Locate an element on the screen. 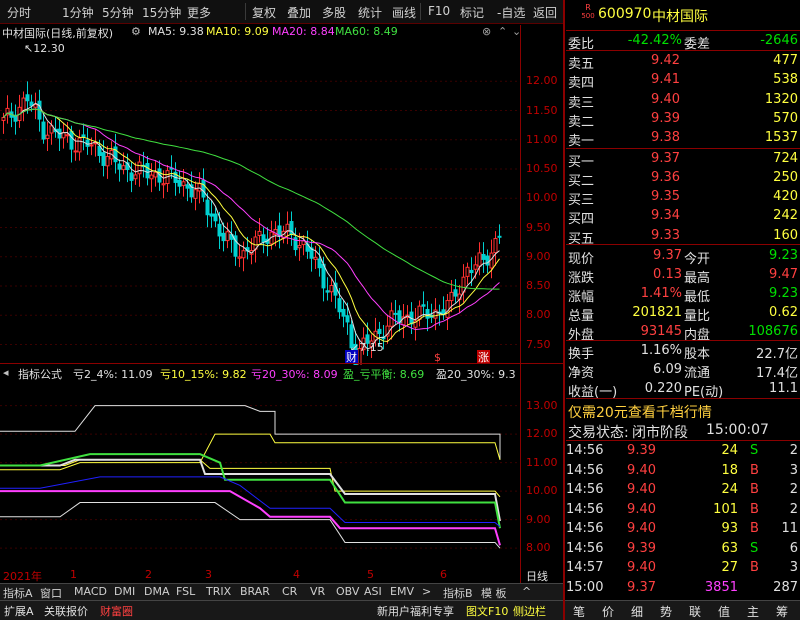 Image resolution: width=800 pixels, height=620 pixels. indicator-tab-15: 模 板 is located at coordinates (494, 593).